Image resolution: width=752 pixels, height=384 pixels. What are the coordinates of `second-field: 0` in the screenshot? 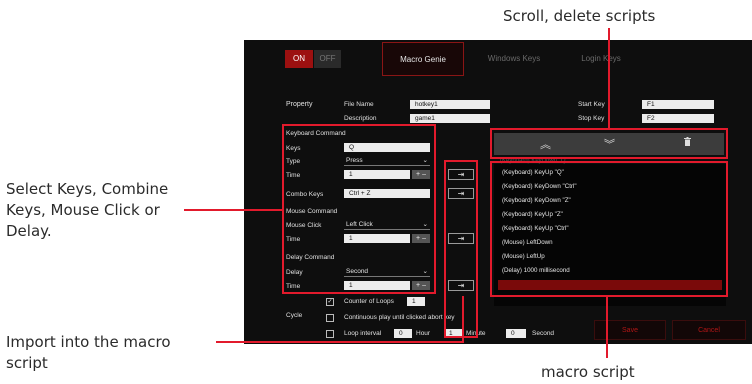 It's located at (516, 333).